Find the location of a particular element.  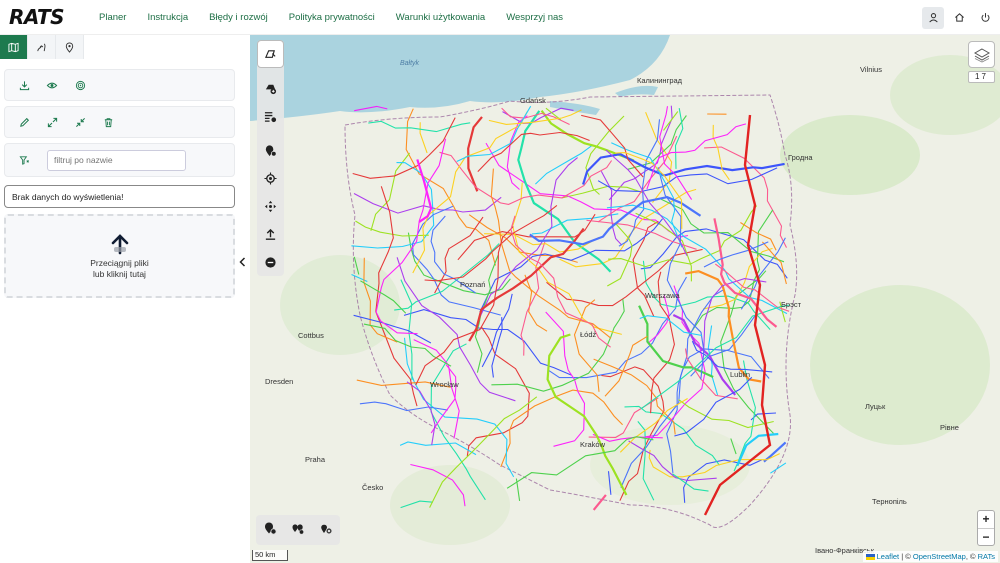

map-label-baltic: Bałtyk is located at coordinates (410, 63).